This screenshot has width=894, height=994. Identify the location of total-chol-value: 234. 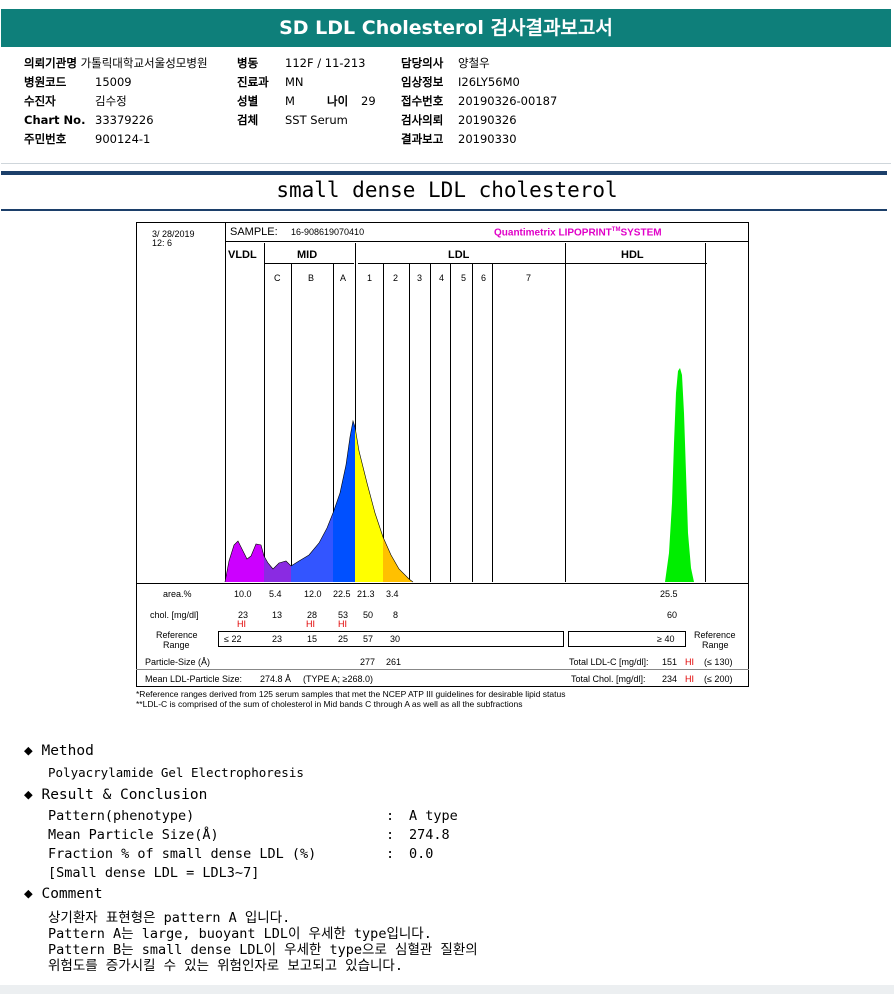
(670, 679).